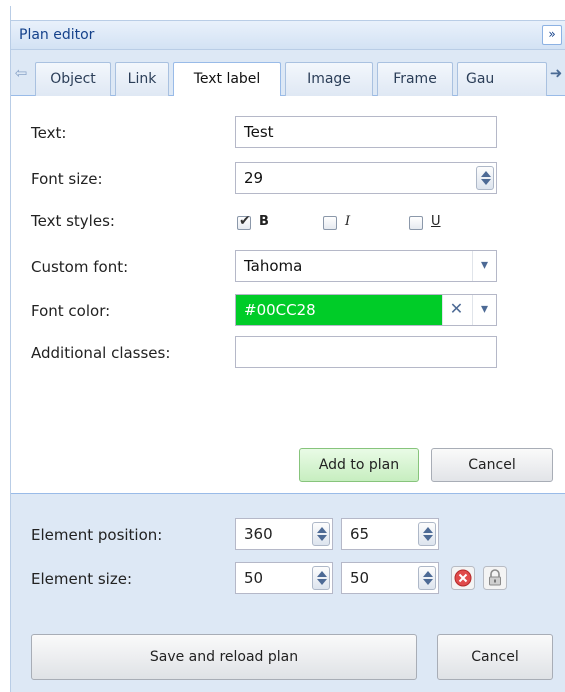 This screenshot has height=692, width=565. I want to click on tab-scroll-right-icon: ➜, so click(556, 74).